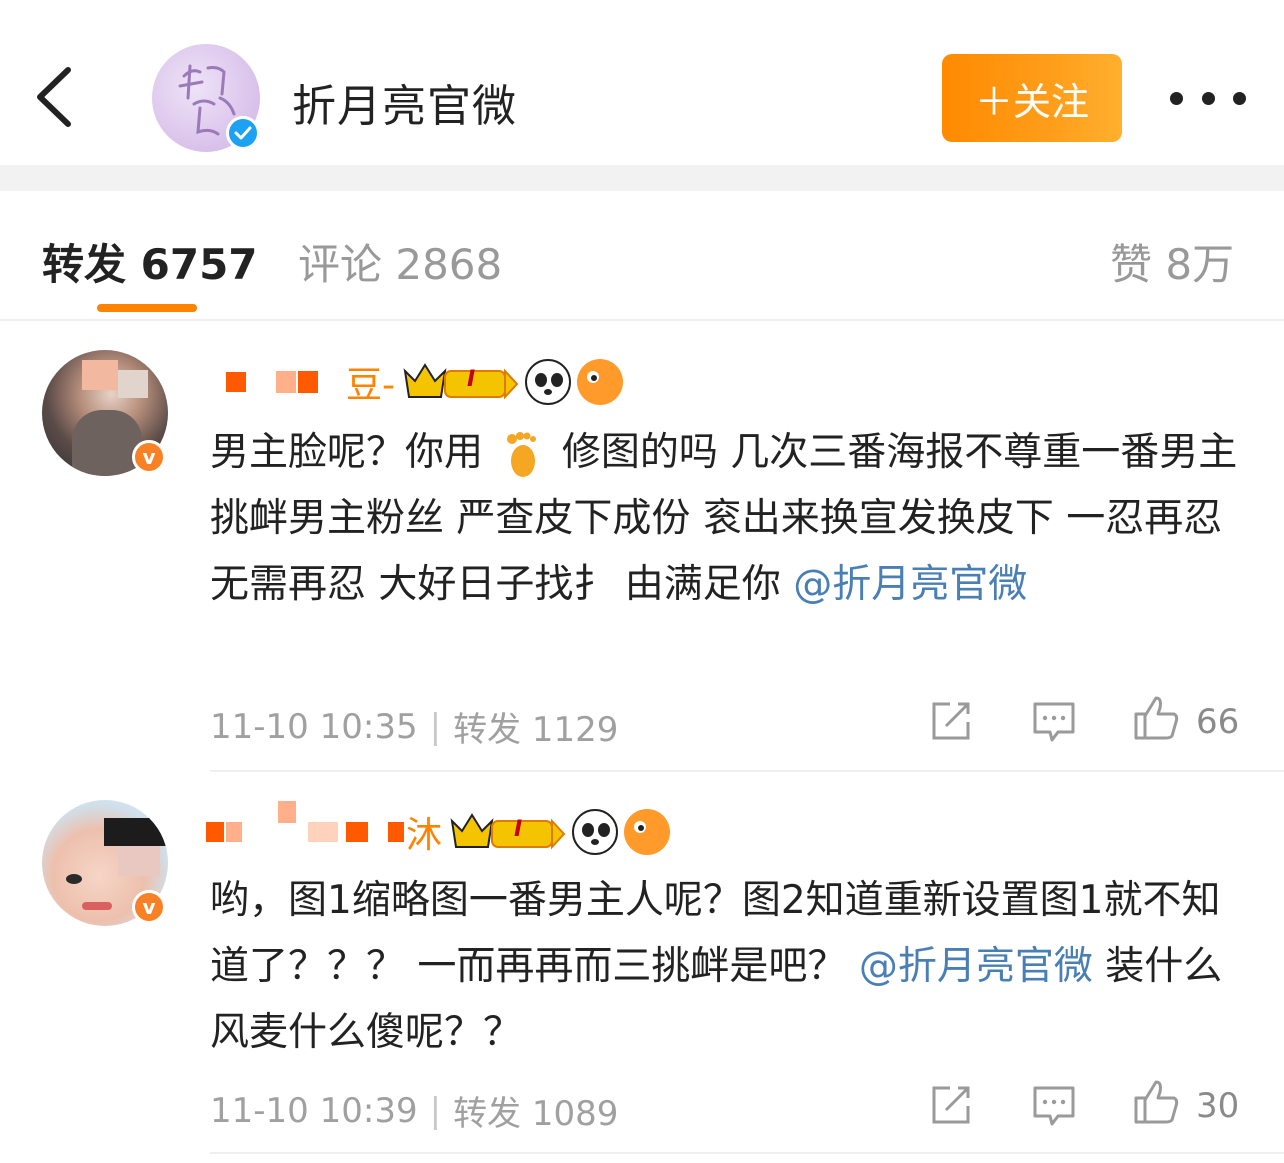  Describe the element at coordinates (424, 832) in the screenshot. I see `username: 沐` at that location.